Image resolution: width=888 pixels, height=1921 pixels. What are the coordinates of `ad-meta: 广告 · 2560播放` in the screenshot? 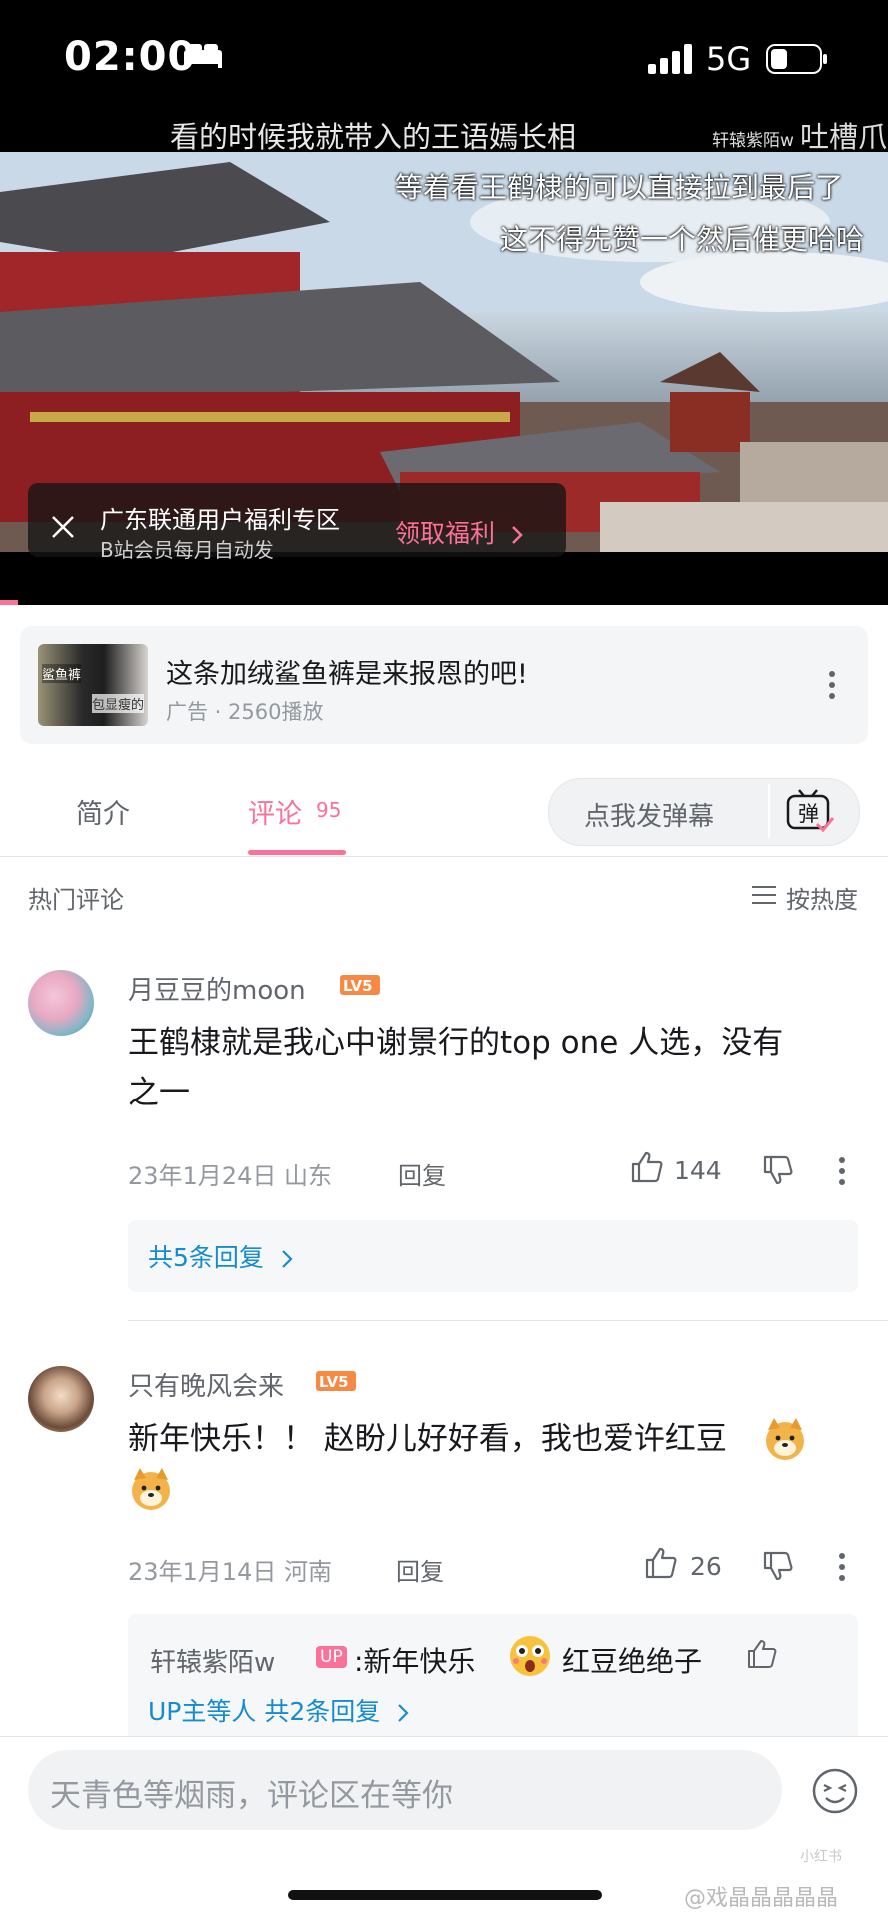 It's located at (245, 712).